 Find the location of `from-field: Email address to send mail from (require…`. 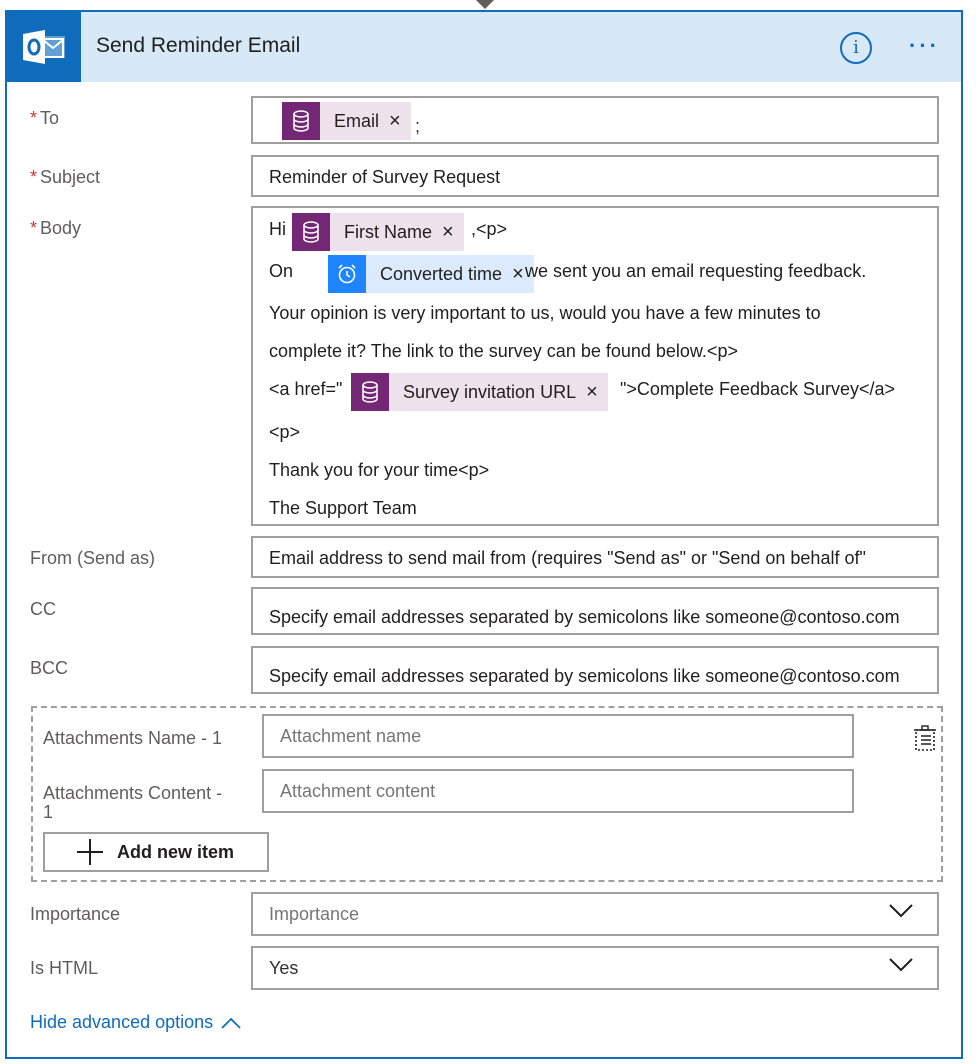

from-field: Email address to send mail from (require… is located at coordinates (595, 557).